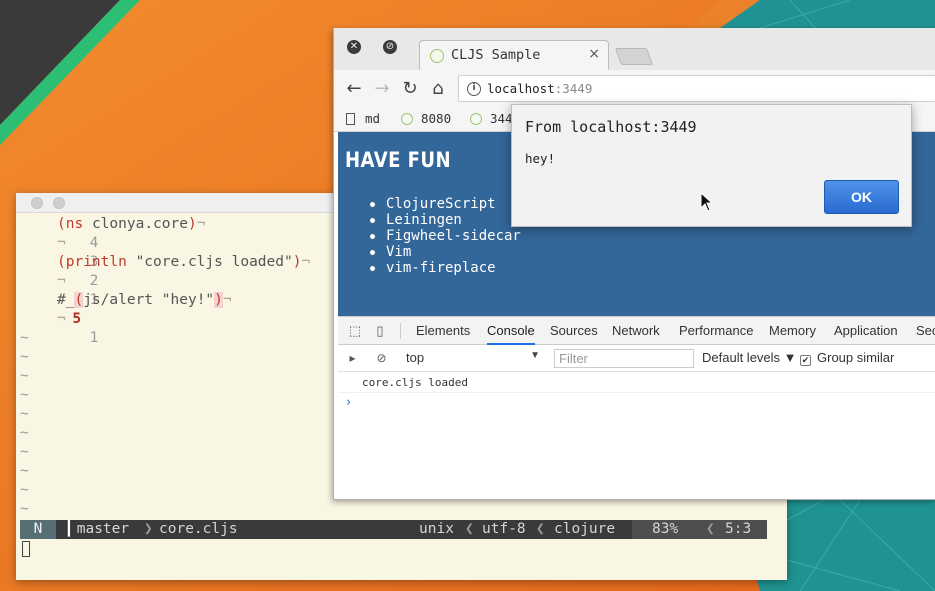  Describe the element at coordinates (861, 197) in the screenshot. I see `ok-button: OK` at that location.